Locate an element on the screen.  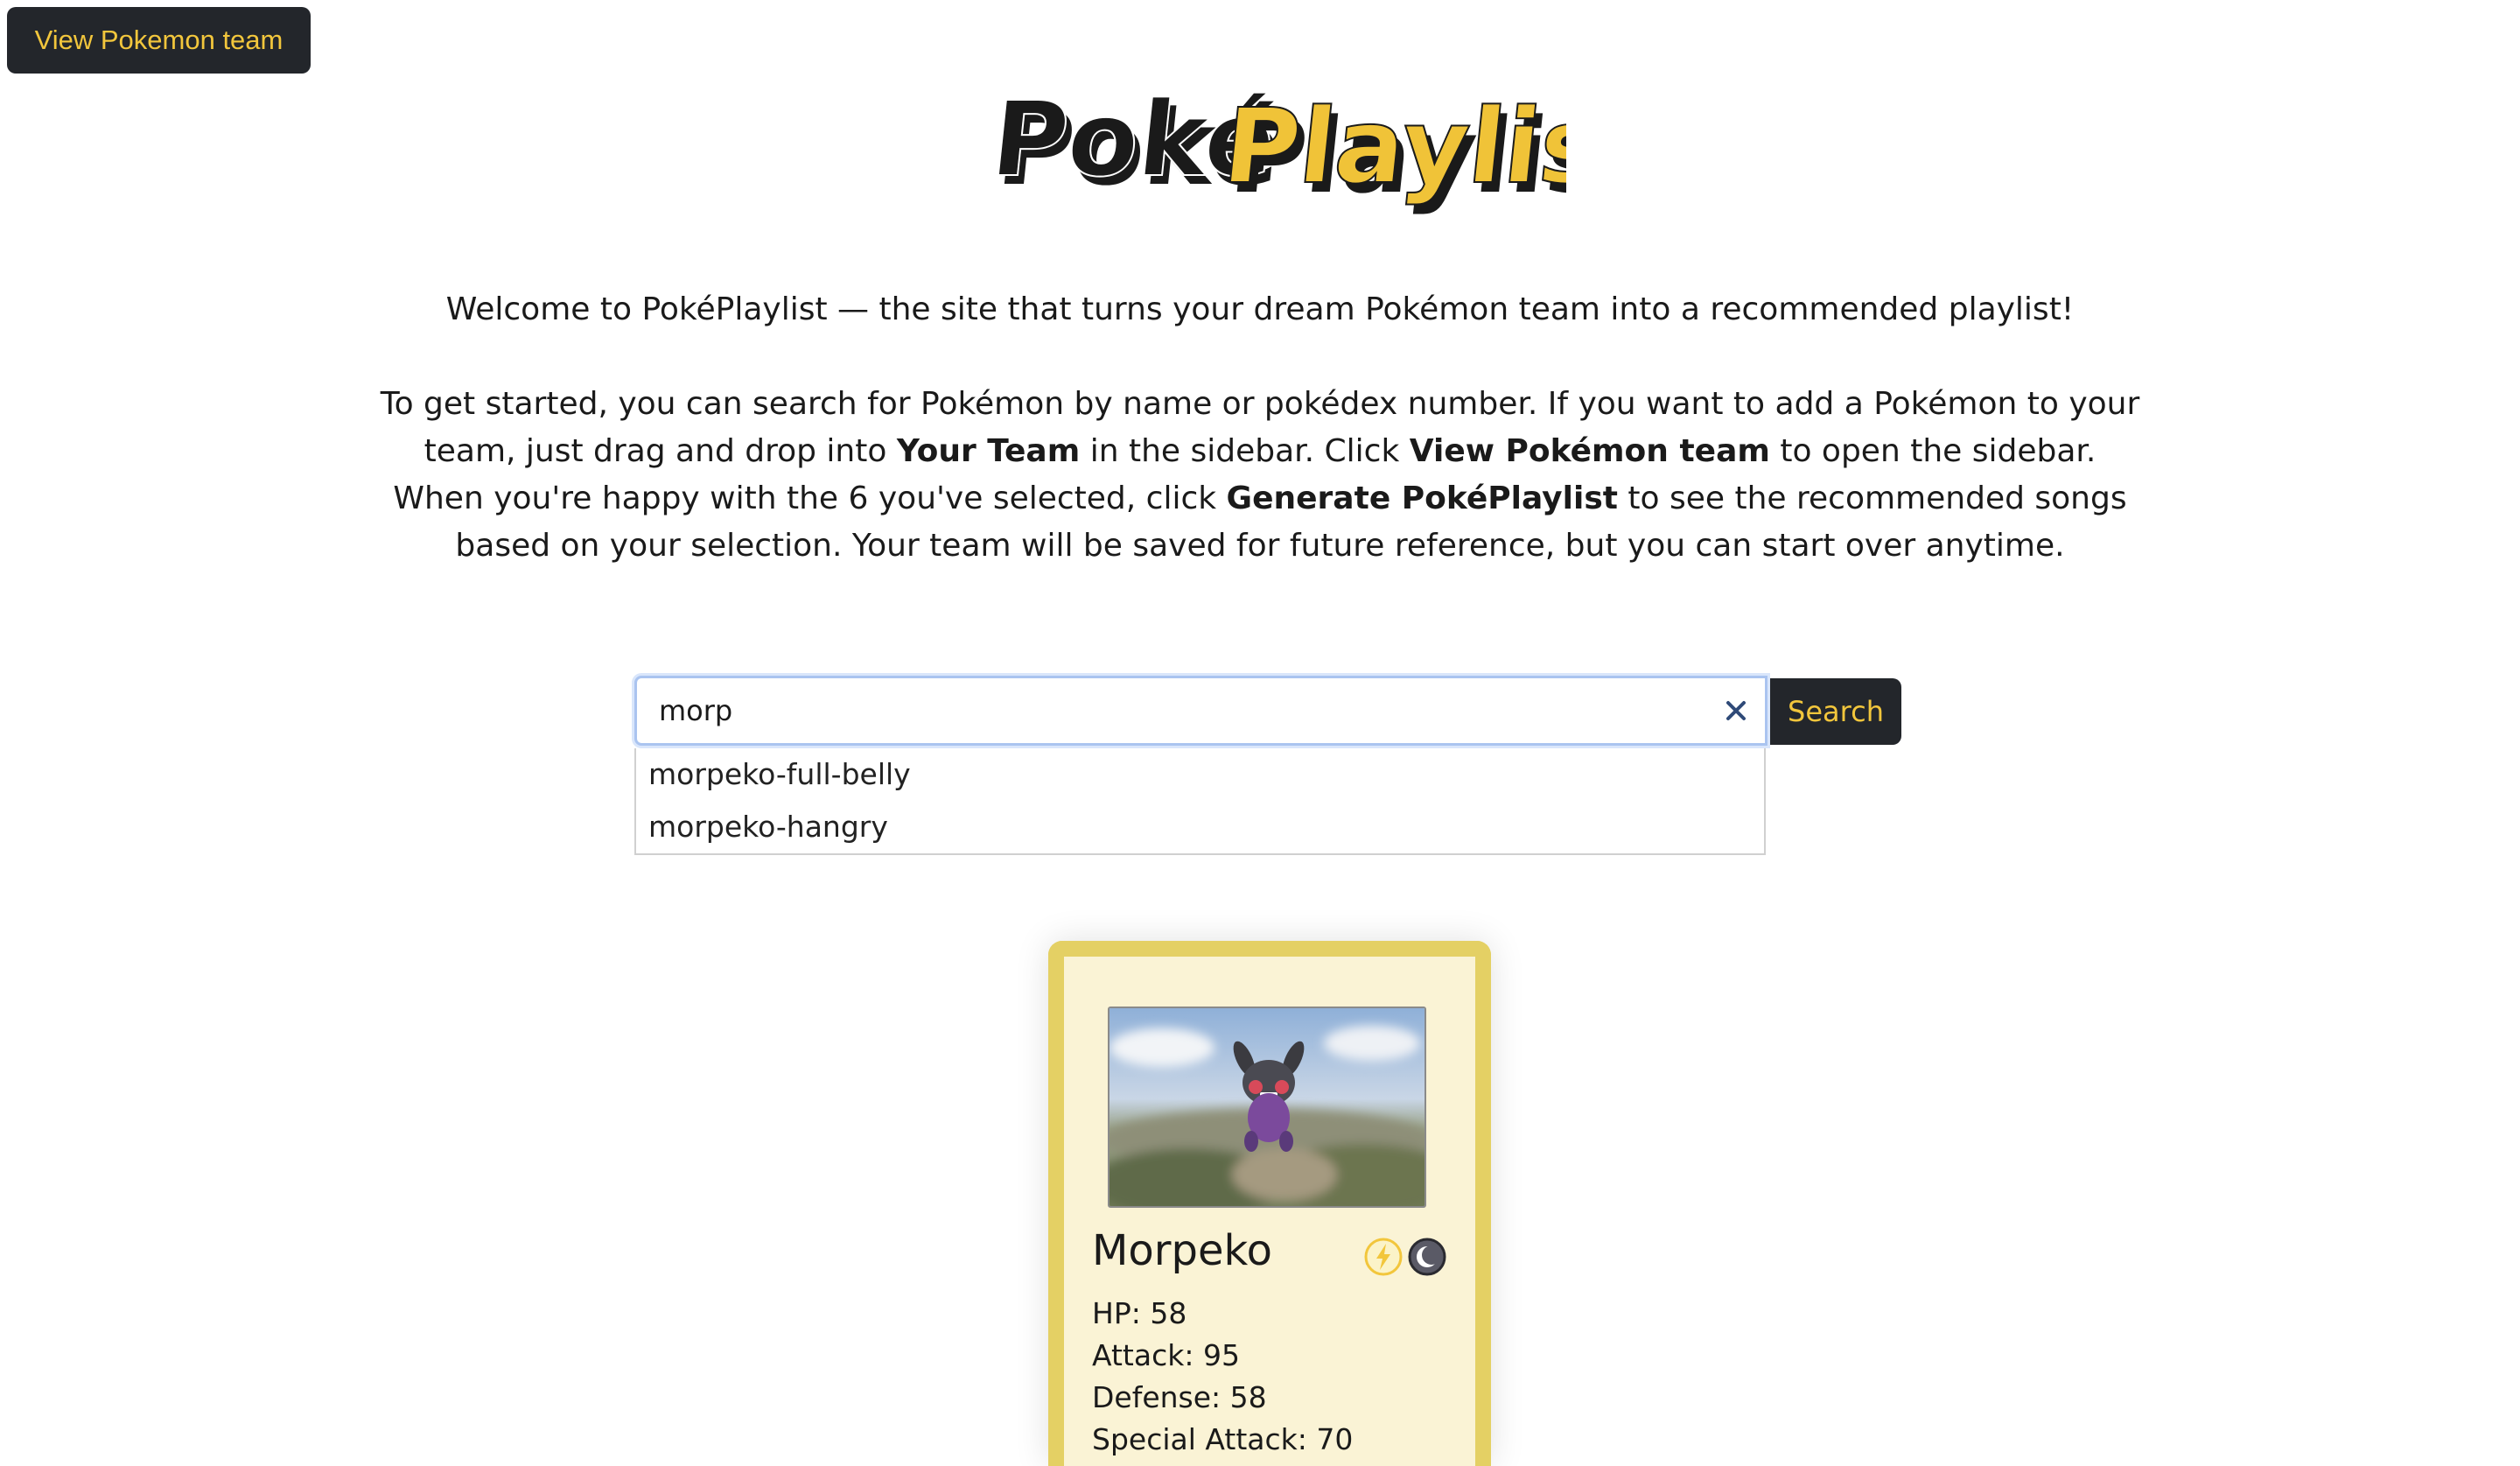
stat-special-attack: Special Attack: 70 is located at coordinates (1223, 1439).